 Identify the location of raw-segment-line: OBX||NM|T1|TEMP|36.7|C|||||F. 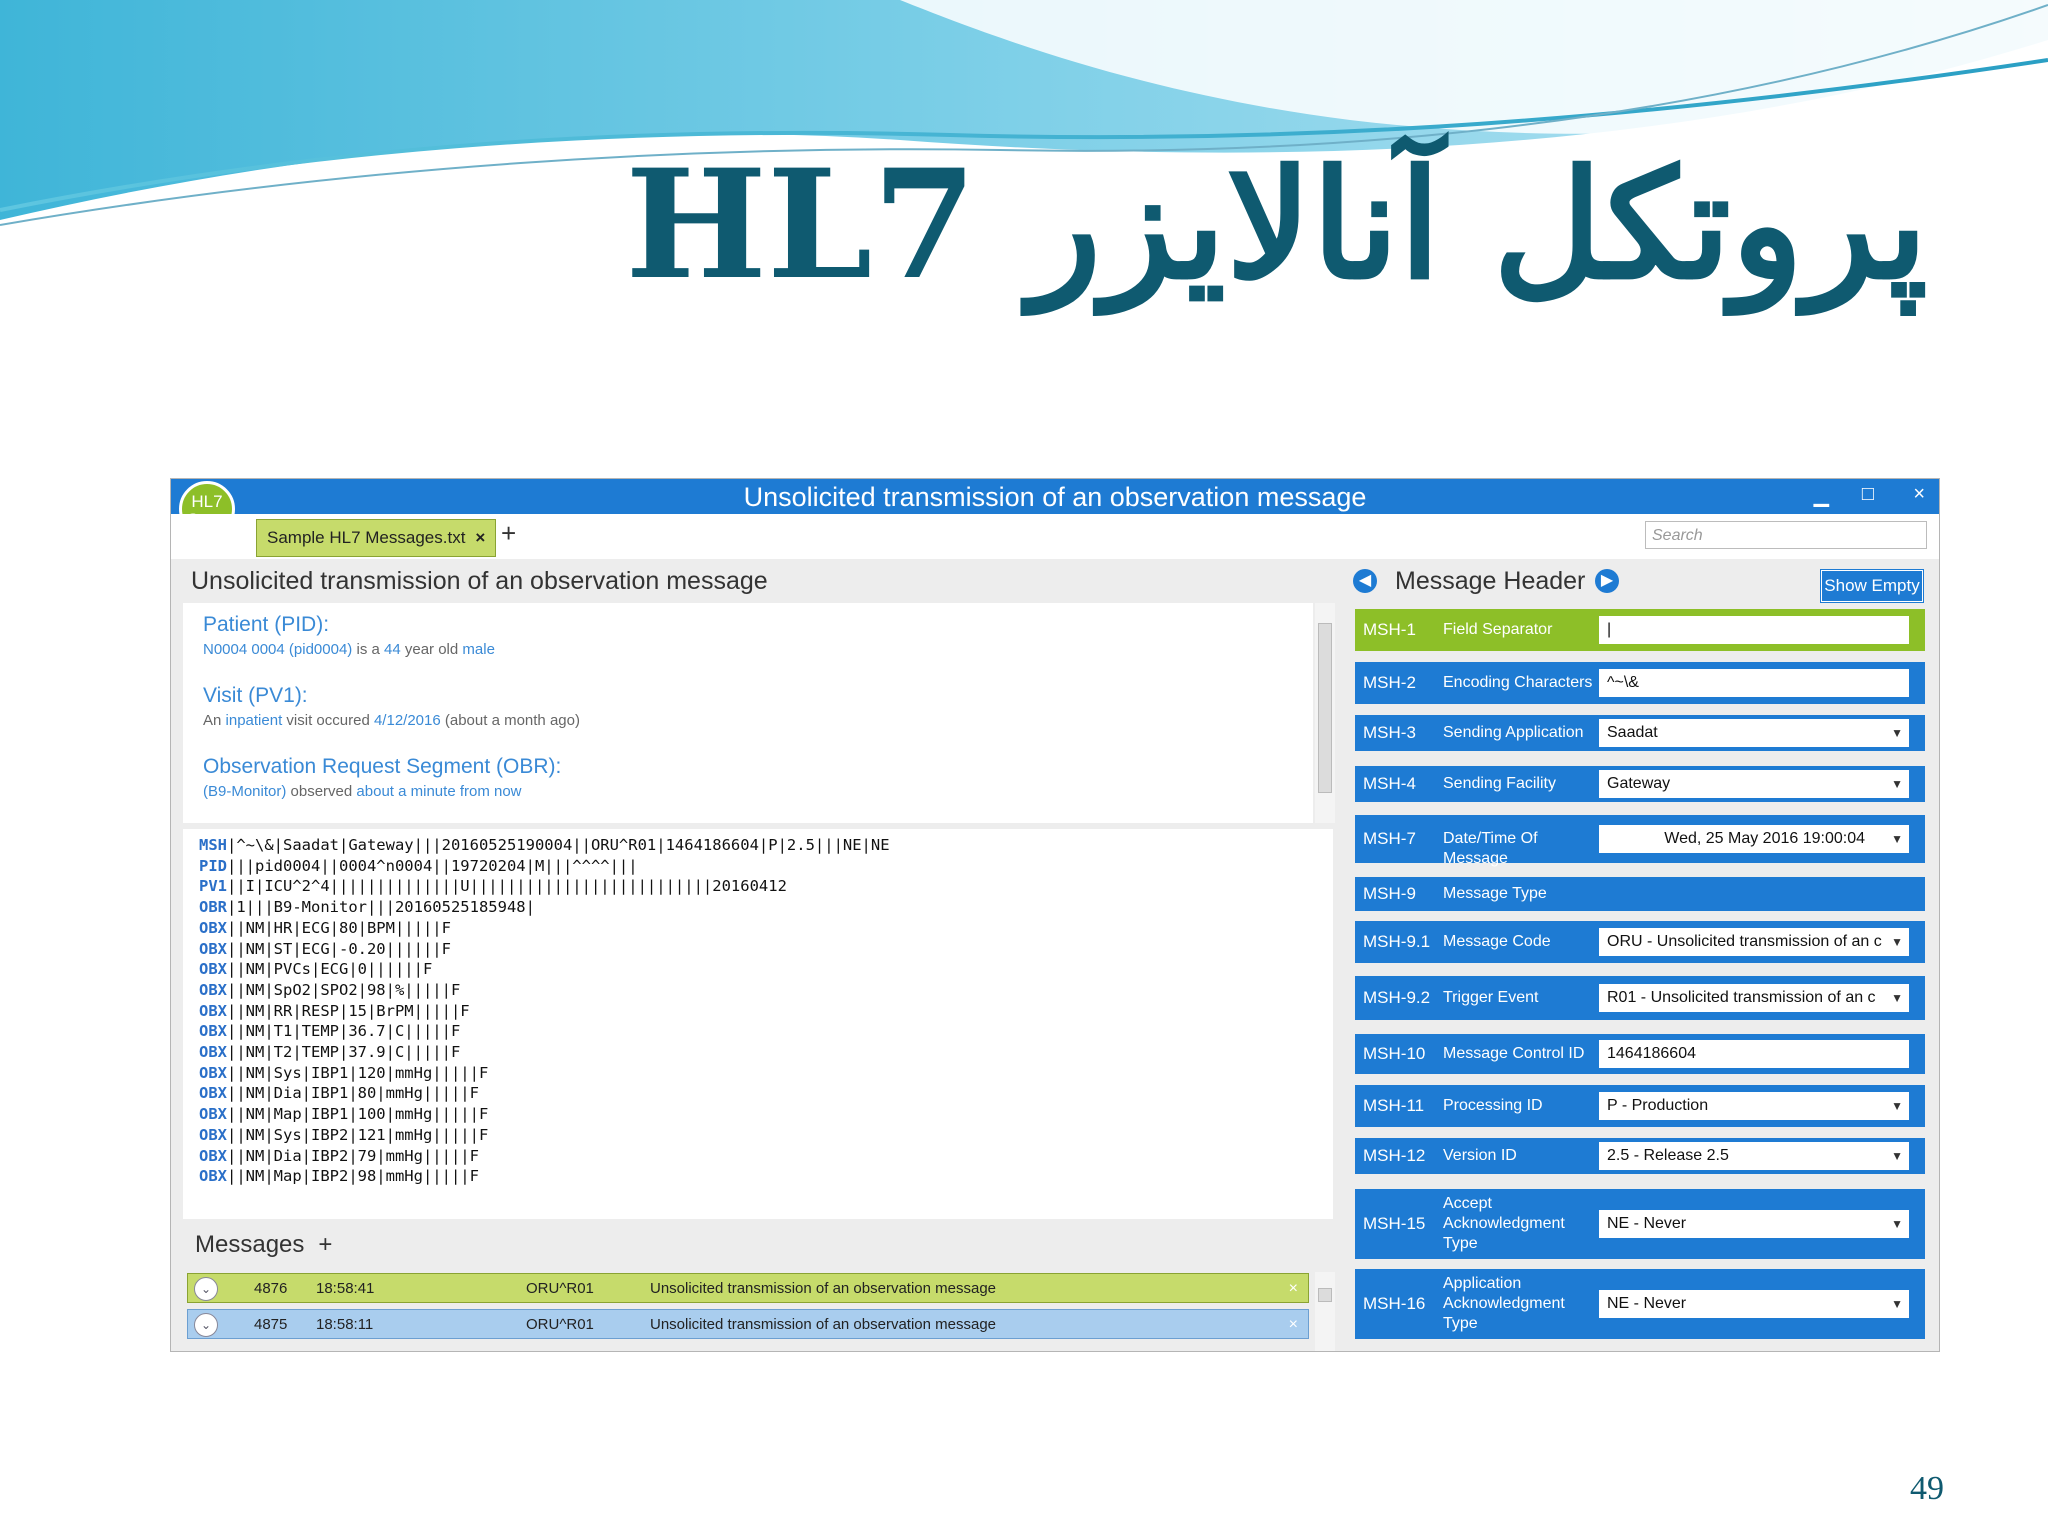
(544, 1031).